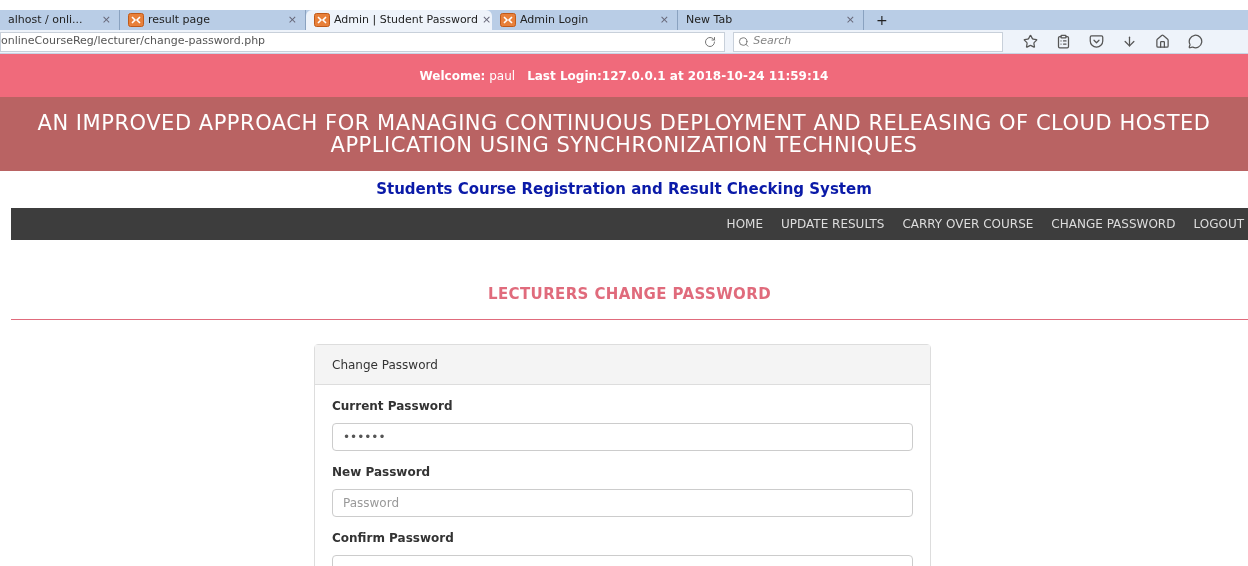 The width and height of the screenshot is (1248, 566). What do you see at coordinates (744, 224) in the screenshot?
I see `nav-link: HOME` at bounding box center [744, 224].